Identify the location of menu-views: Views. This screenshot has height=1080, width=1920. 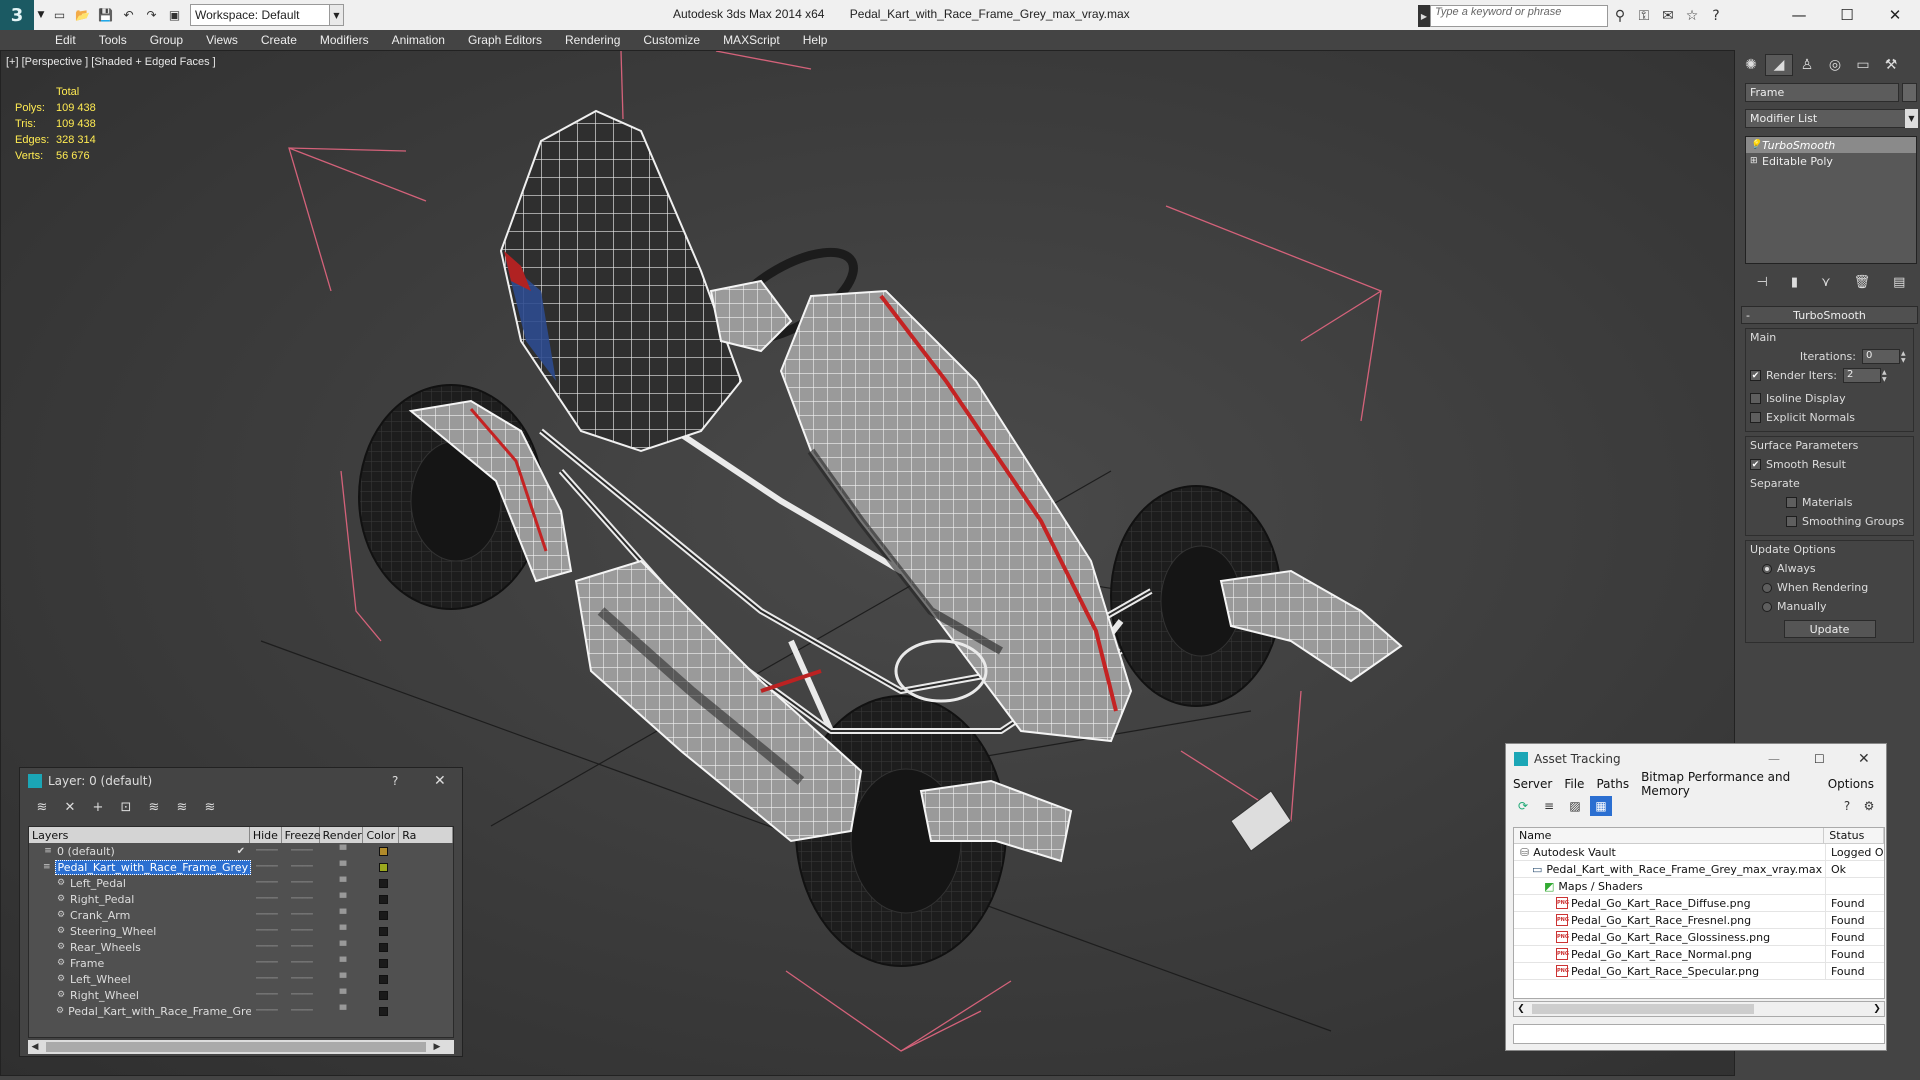
(222, 40).